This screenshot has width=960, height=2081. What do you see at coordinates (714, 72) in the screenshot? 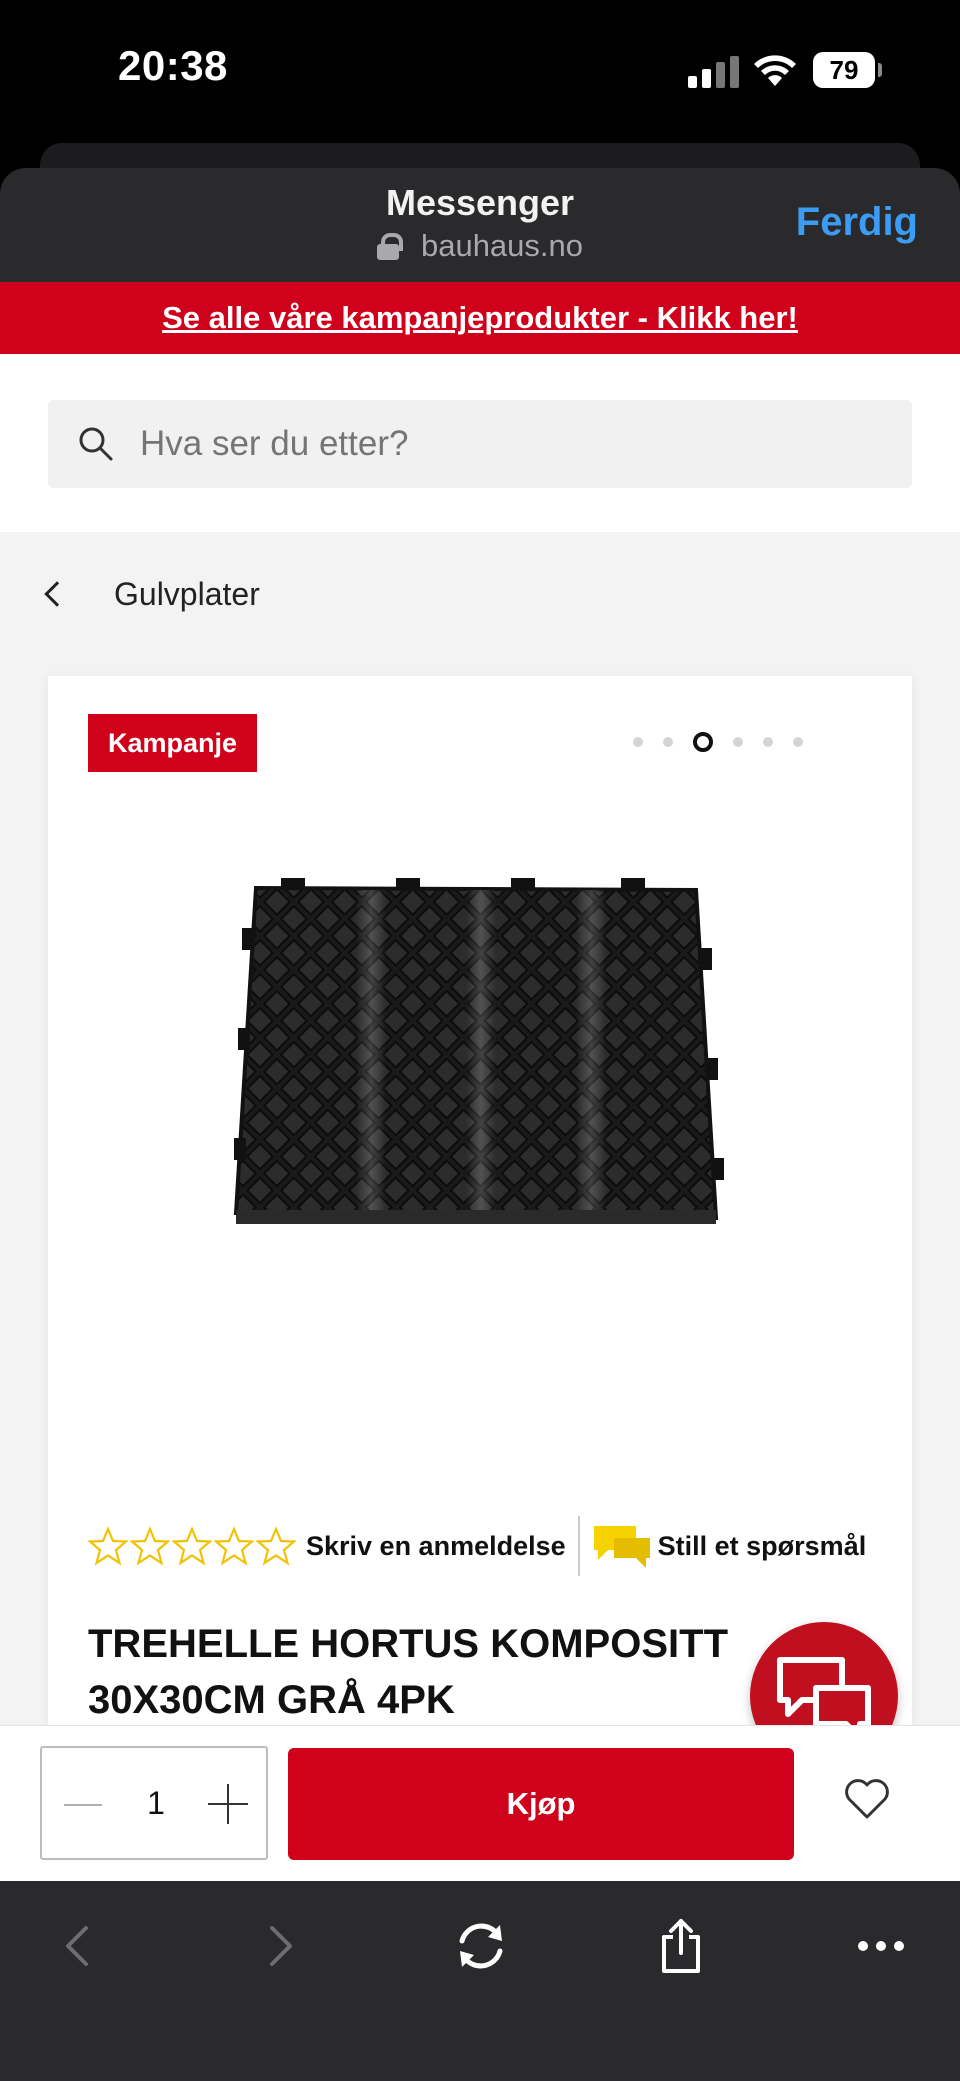
I see `cellular-signal-icon` at bounding box center [714, 72].